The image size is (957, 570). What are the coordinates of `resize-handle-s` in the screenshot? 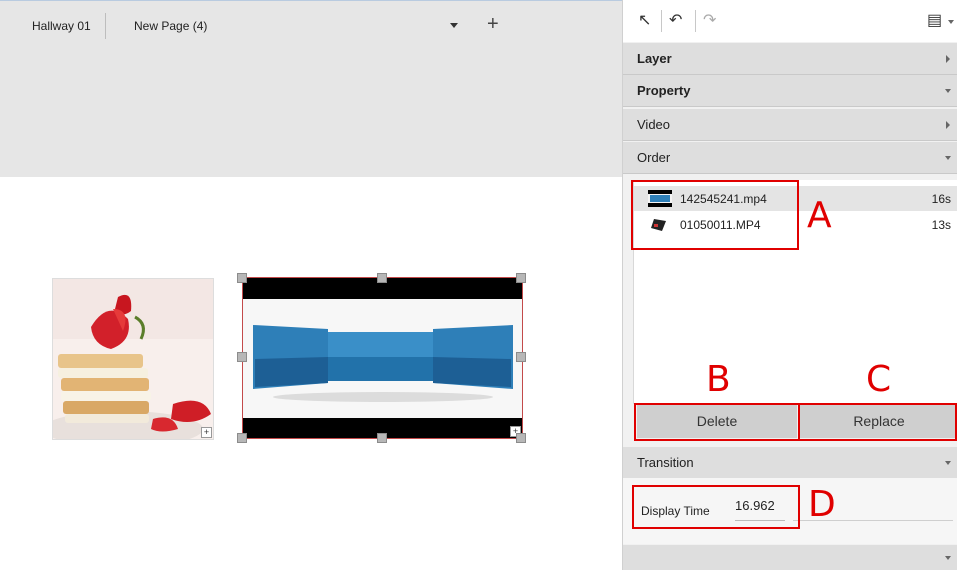 It's located at (382, 438).